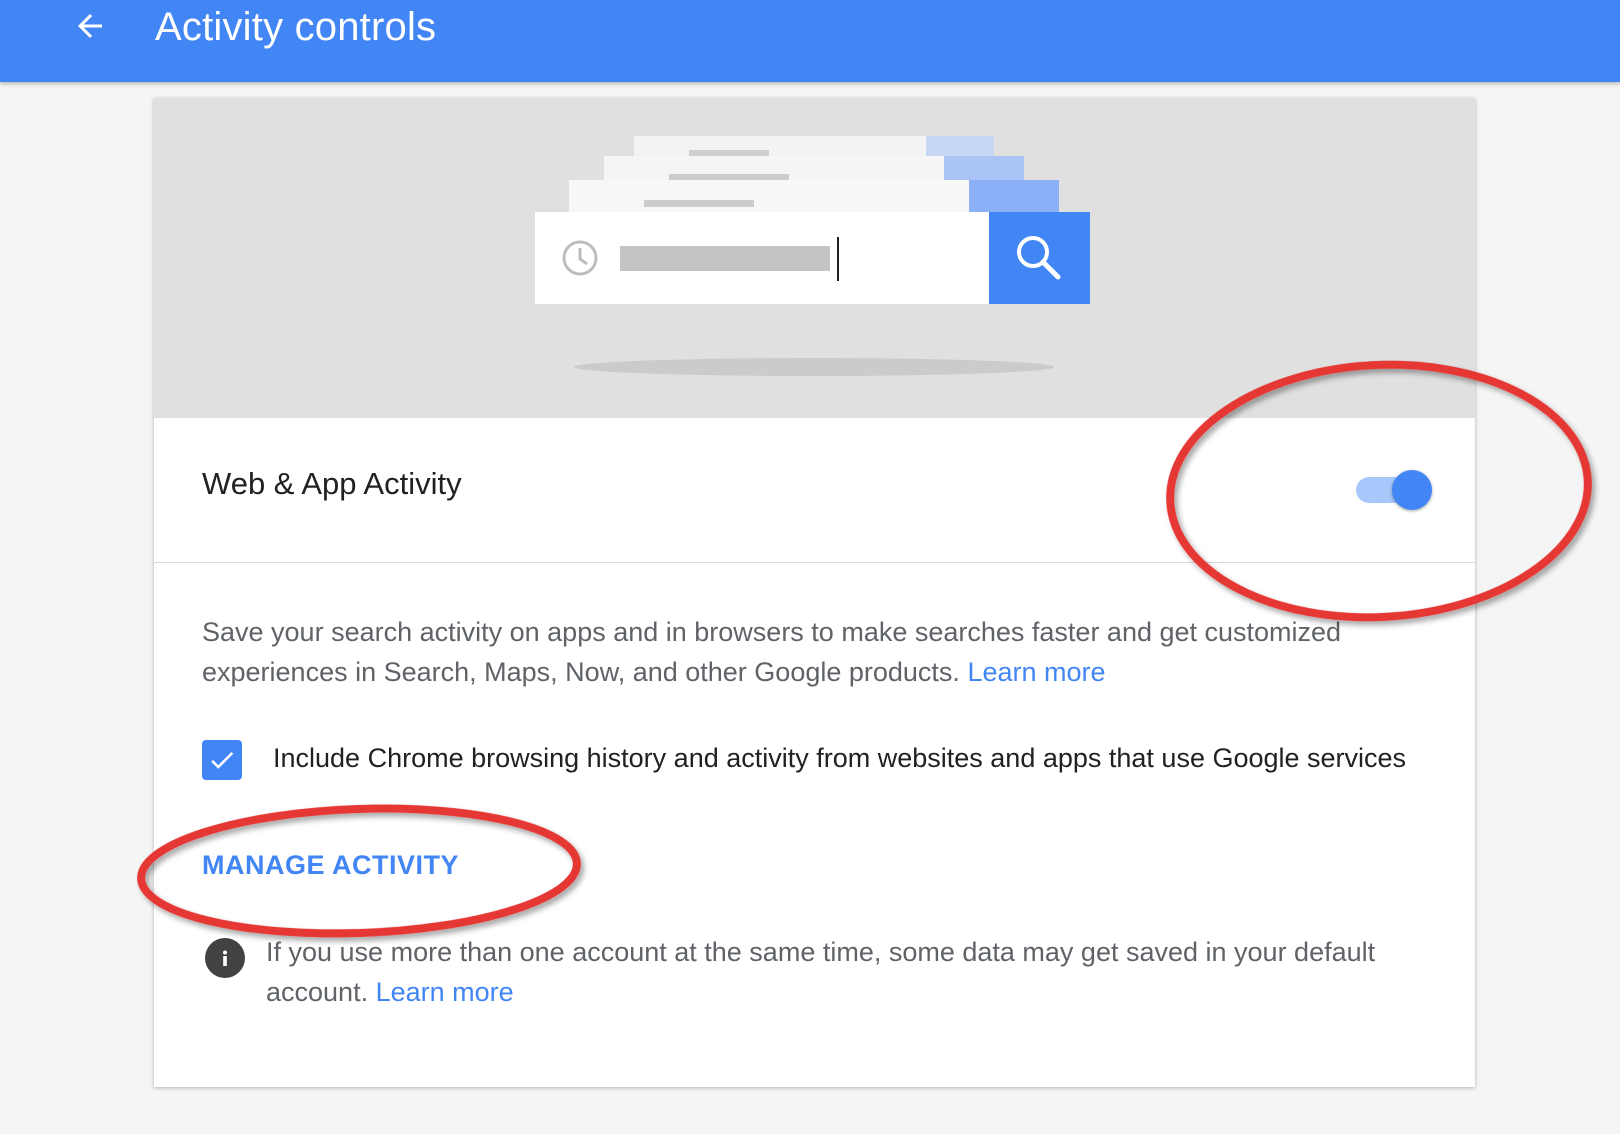  I want to click on learn-more-link: Learn more, so click(1036, 672).